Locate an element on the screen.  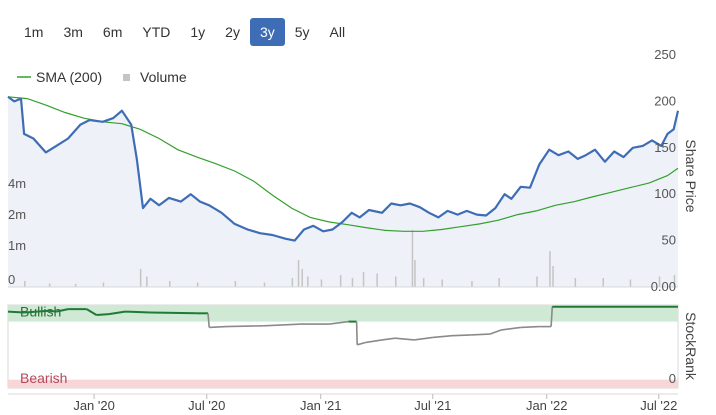
bearish-band-label: Bearish is located at coordinates (43, 378).